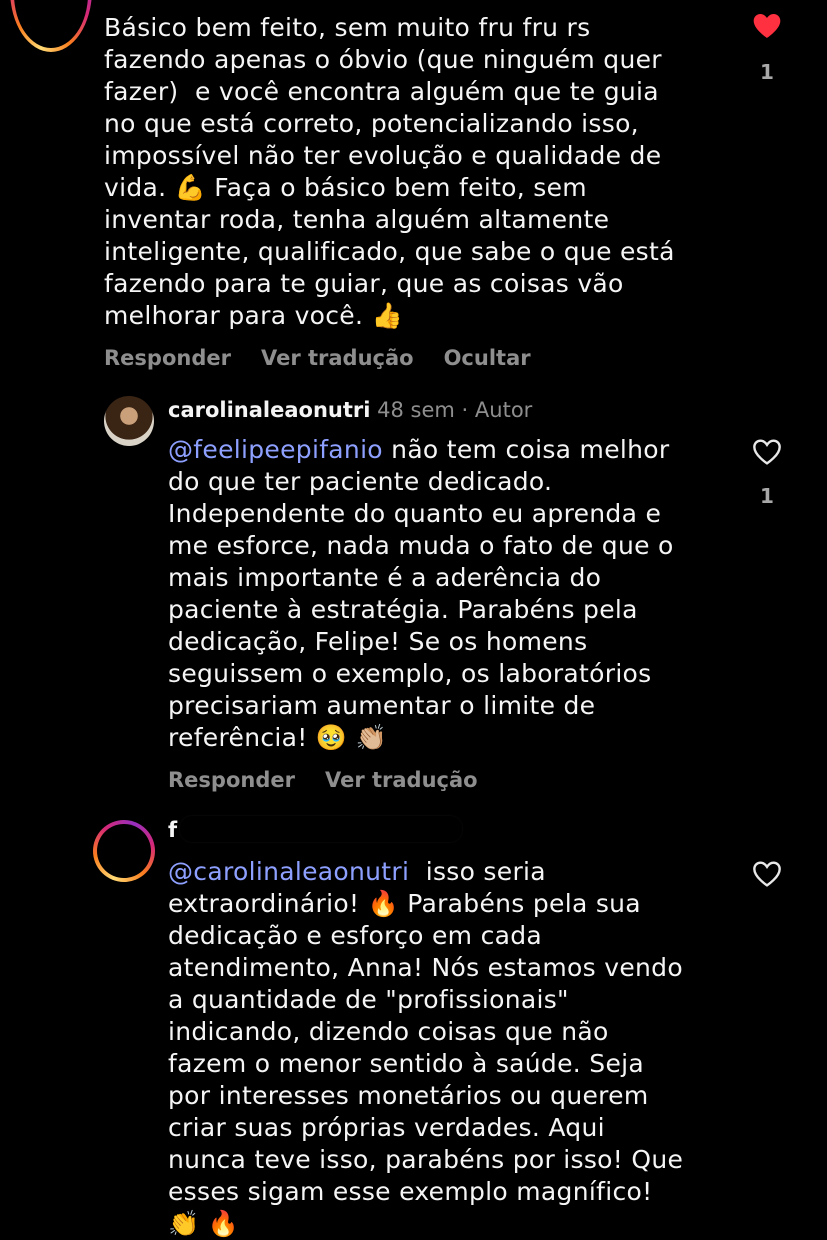  I want to click on comment-2-avatar, so click(129, 421).